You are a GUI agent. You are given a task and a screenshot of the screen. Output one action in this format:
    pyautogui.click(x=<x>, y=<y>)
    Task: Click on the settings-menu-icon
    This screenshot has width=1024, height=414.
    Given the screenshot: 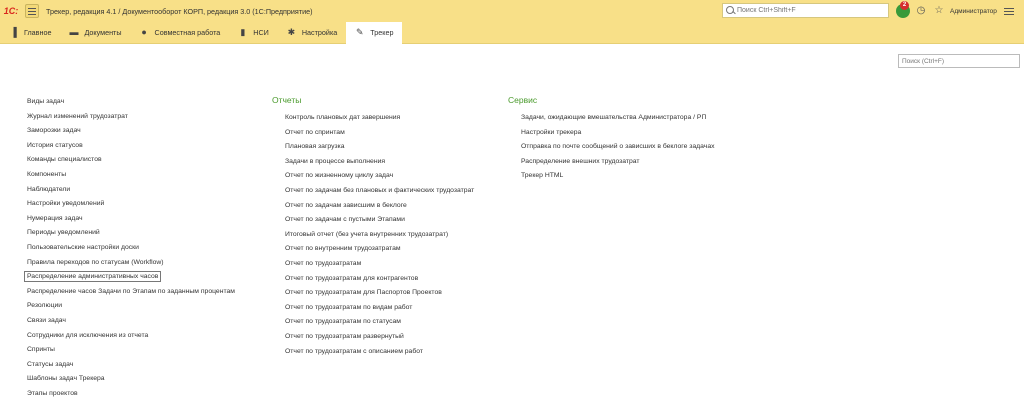 What is the action you would take?
    pyautogui.click(x=1008, y=11)
    